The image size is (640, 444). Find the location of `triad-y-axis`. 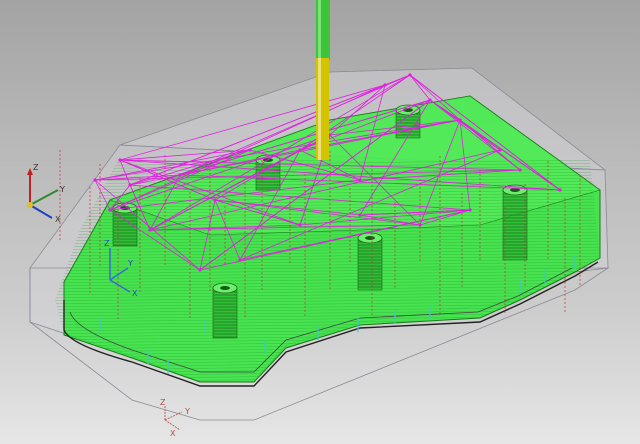

triad-y-axis is located at coordinates (44, 197).